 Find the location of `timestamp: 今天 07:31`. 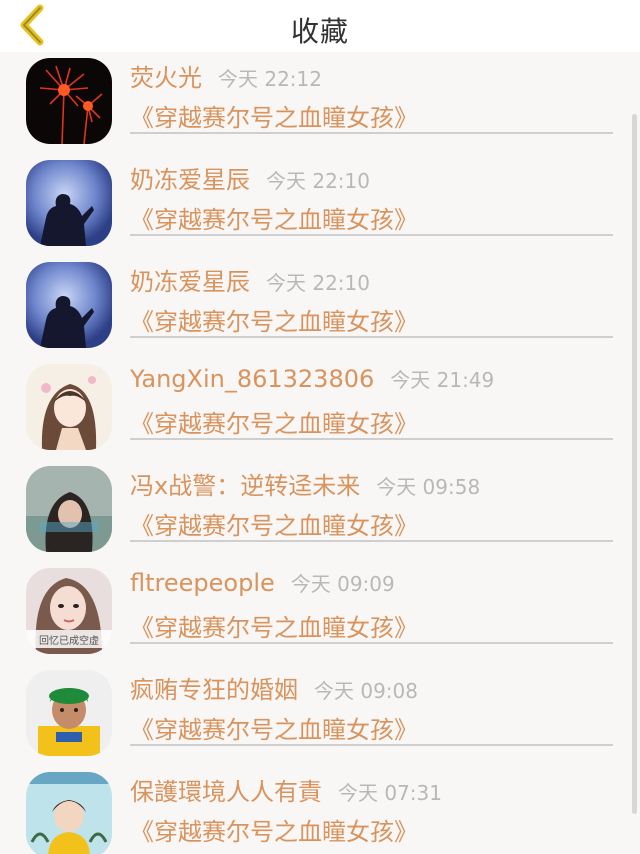

timestamp: 今天 07:31 is located at coordinates (390, 793).